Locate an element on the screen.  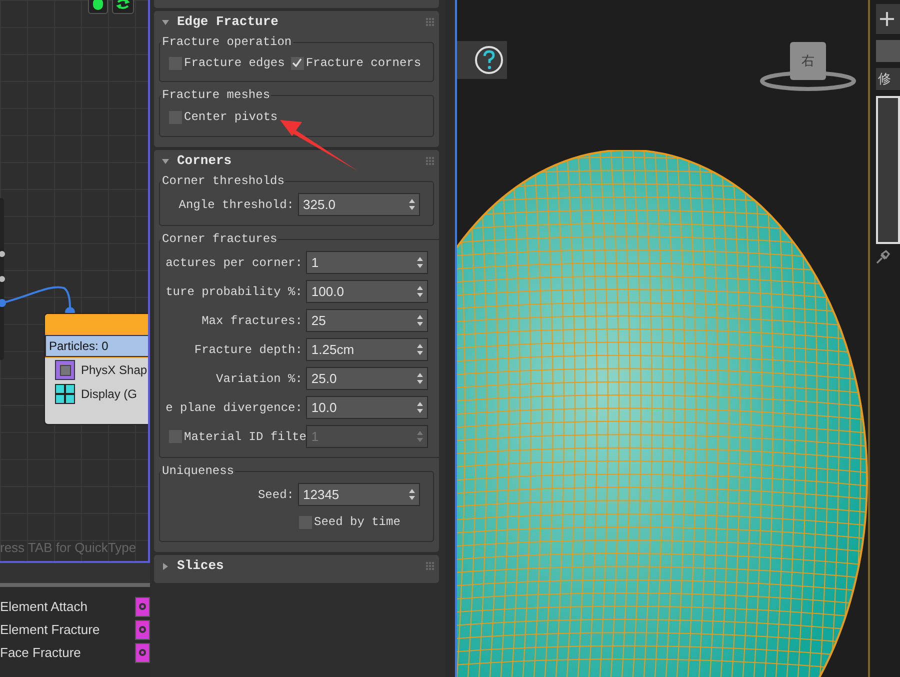
spinner-label: e plane divergence: is located at coordinates (234, 408).